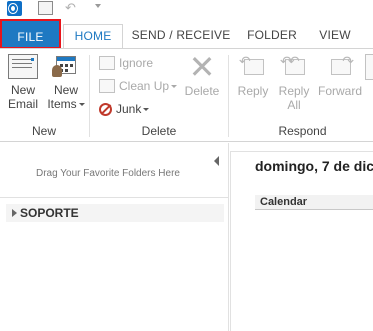 Image resolution: width=373 pixels, height=331 pixels. Describe the element at coordinates (294, 67) in the screenshot. I see `reply-all-icon: ↶ ↶` at that location.